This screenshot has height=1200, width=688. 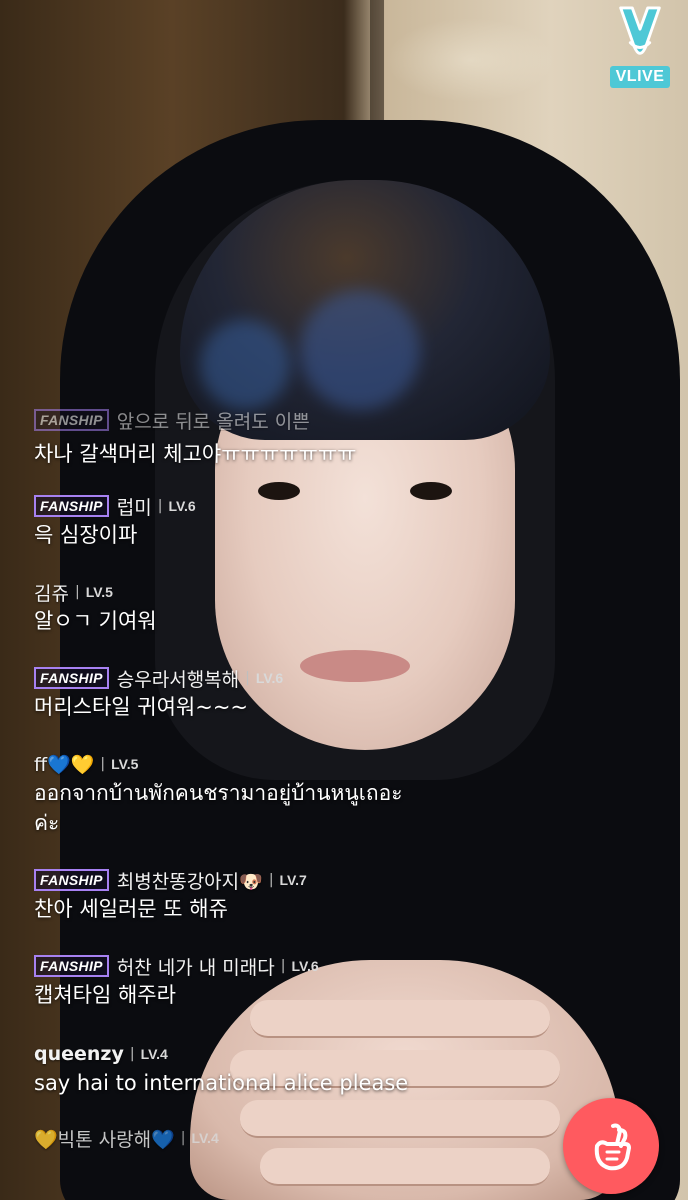 What do you see at coordinates (79, 1054) in the screenshot?
I see `chat-username: queenzy` at bounding box center [79, 1054].